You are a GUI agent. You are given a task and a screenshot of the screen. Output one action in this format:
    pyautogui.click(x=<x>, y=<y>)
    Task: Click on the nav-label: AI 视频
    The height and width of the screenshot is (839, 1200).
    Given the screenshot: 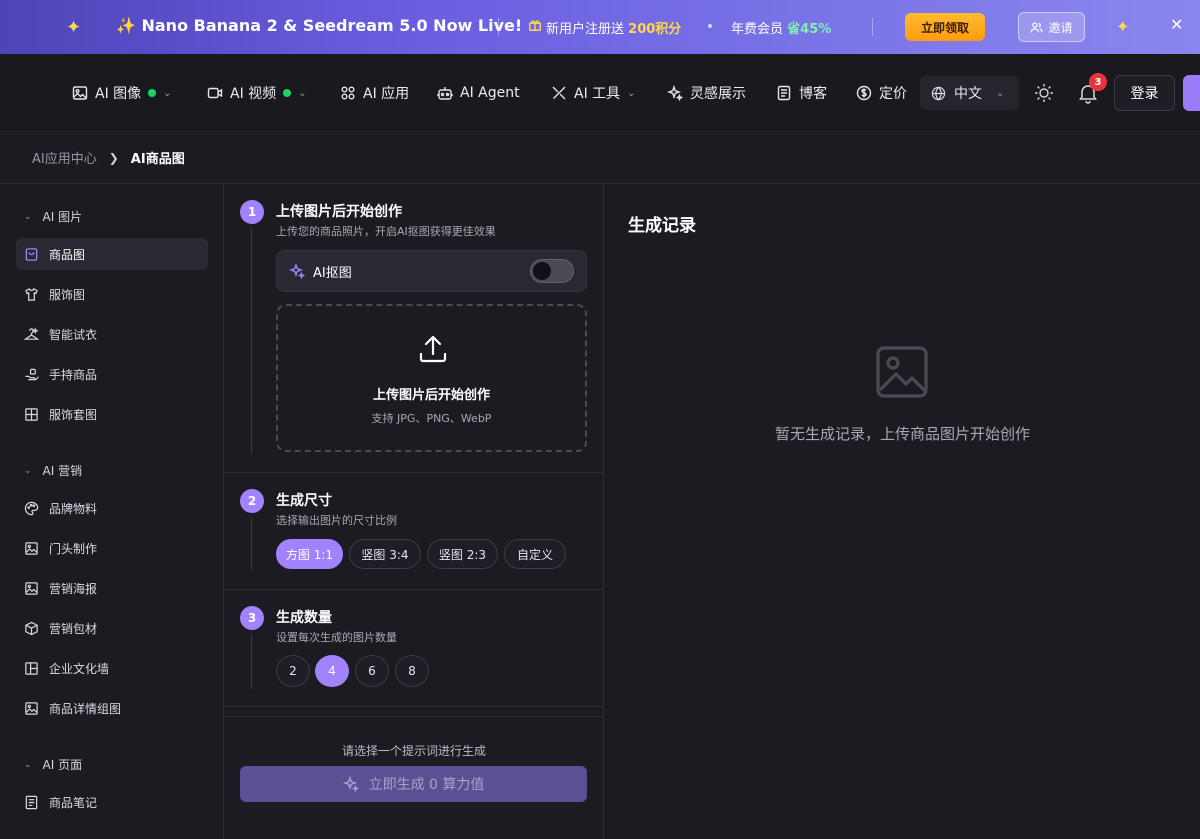 What is the action you would take?
    pyautogui.click(x=253, y=94)
    